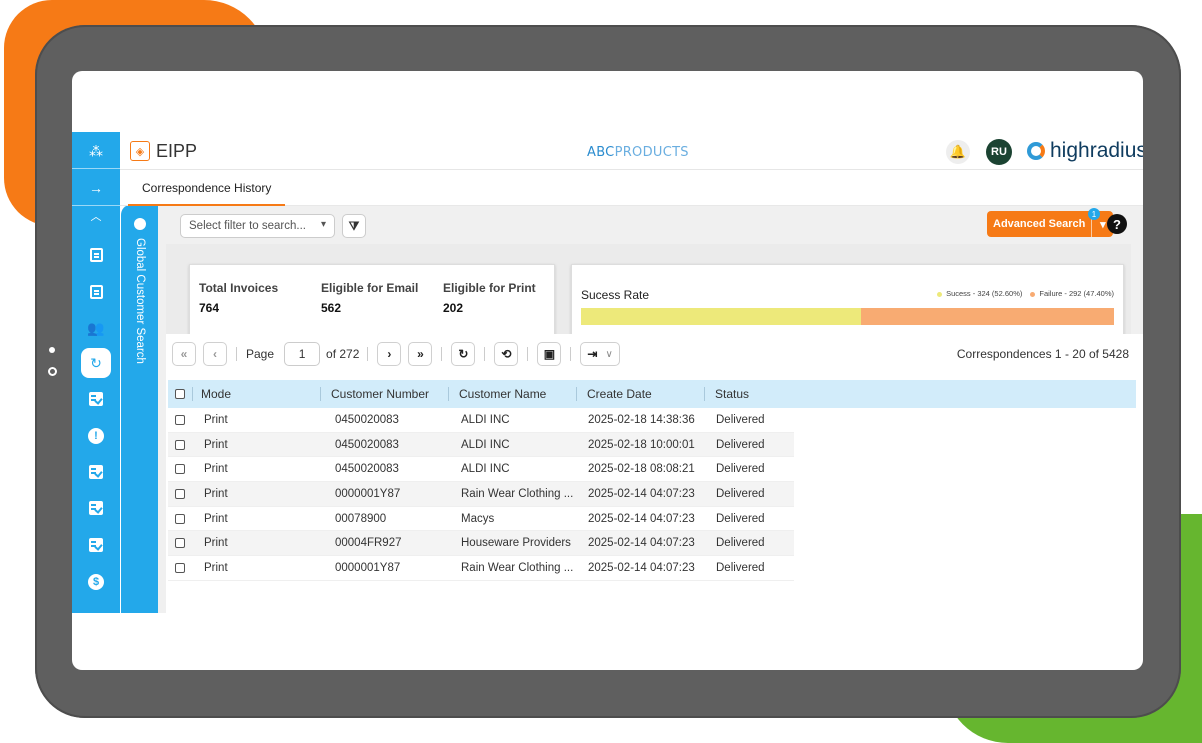 The height and width of the screenshot is (743, 1202). Describe the element at coordinates (489, 288) in the screenshot. I see `stat-label: Eligible for Print` at that location.